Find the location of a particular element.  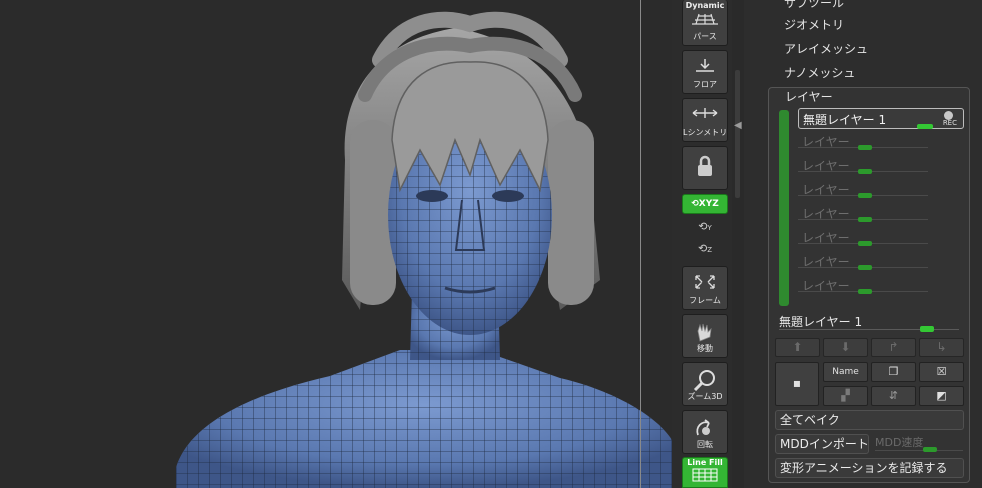

delete-x-icon: ☒ is located at coordinates (941, 371).